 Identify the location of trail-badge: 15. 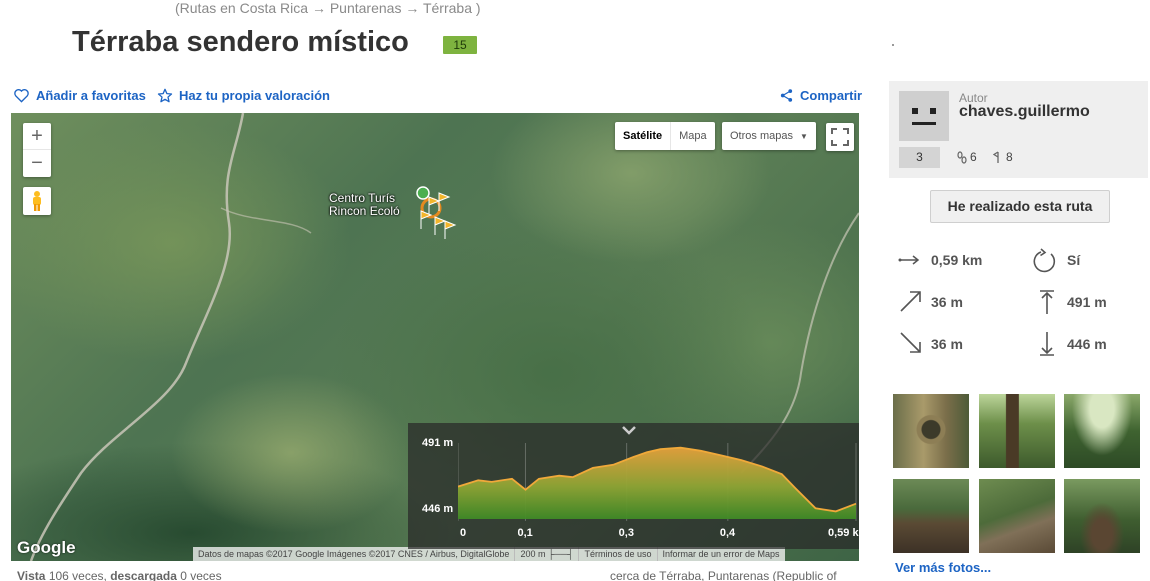
(460, 45).